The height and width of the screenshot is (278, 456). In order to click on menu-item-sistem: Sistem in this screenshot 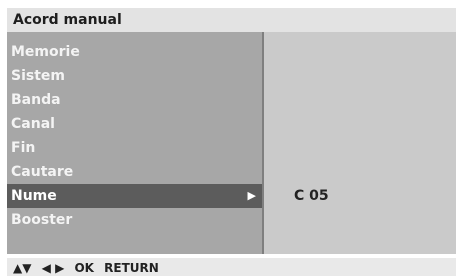, I will do `click(134, 76)`.